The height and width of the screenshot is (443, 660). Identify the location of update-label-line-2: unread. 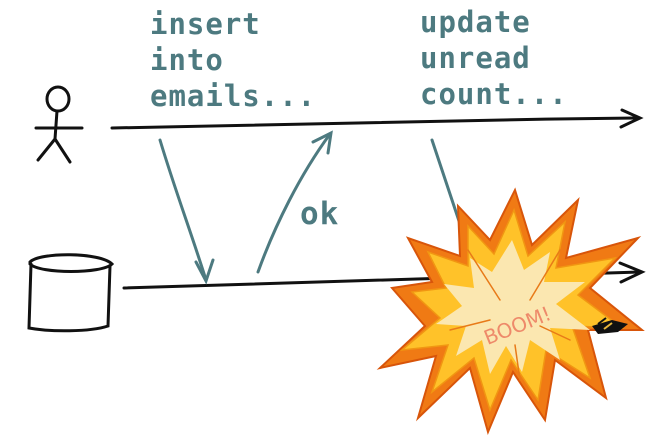
(475, 58).